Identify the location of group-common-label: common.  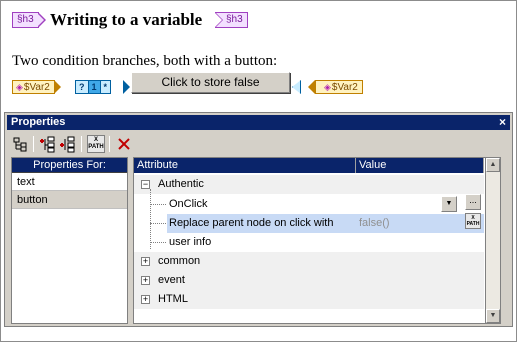
(179, 261).